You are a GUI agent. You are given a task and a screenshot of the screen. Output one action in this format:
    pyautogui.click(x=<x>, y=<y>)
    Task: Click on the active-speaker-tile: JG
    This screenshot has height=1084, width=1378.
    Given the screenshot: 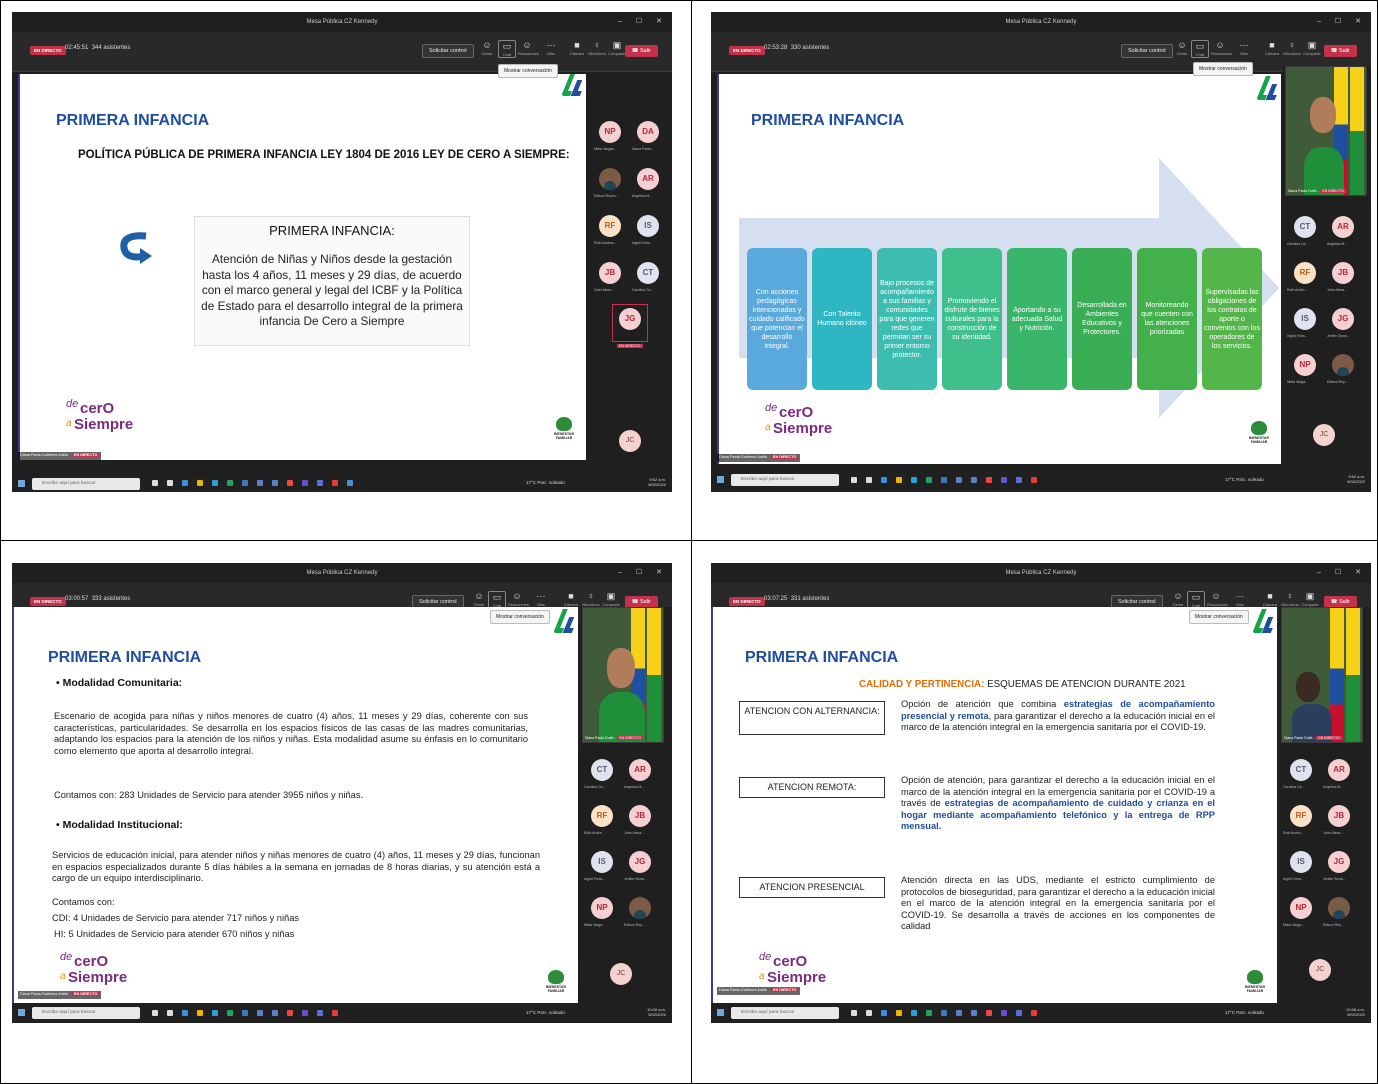 What is the action you would take?
    pyautogui.click(x=630, y=323)
    